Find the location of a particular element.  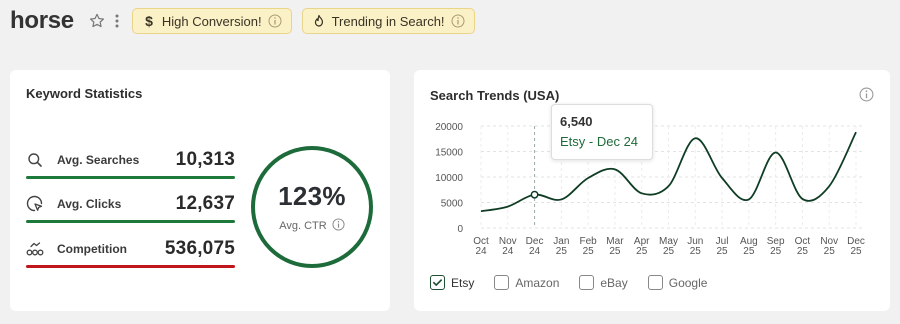

legend-label: Google is located at coordinates (688, 282).